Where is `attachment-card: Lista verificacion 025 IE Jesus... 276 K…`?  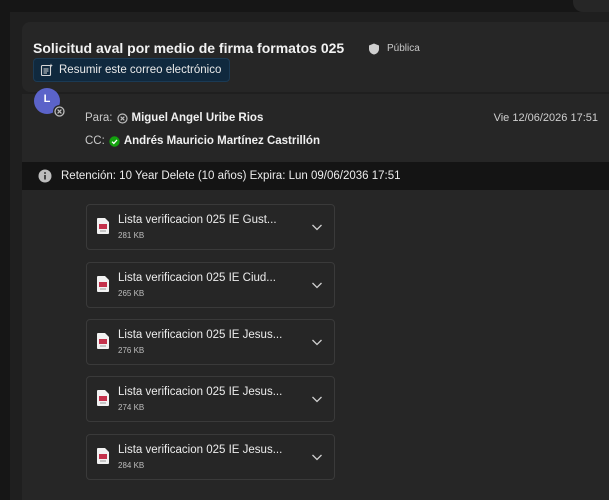 attachment-card: Lista verificacion 025 IE Jesus... 276 K… is located at coordinates (210, 342).